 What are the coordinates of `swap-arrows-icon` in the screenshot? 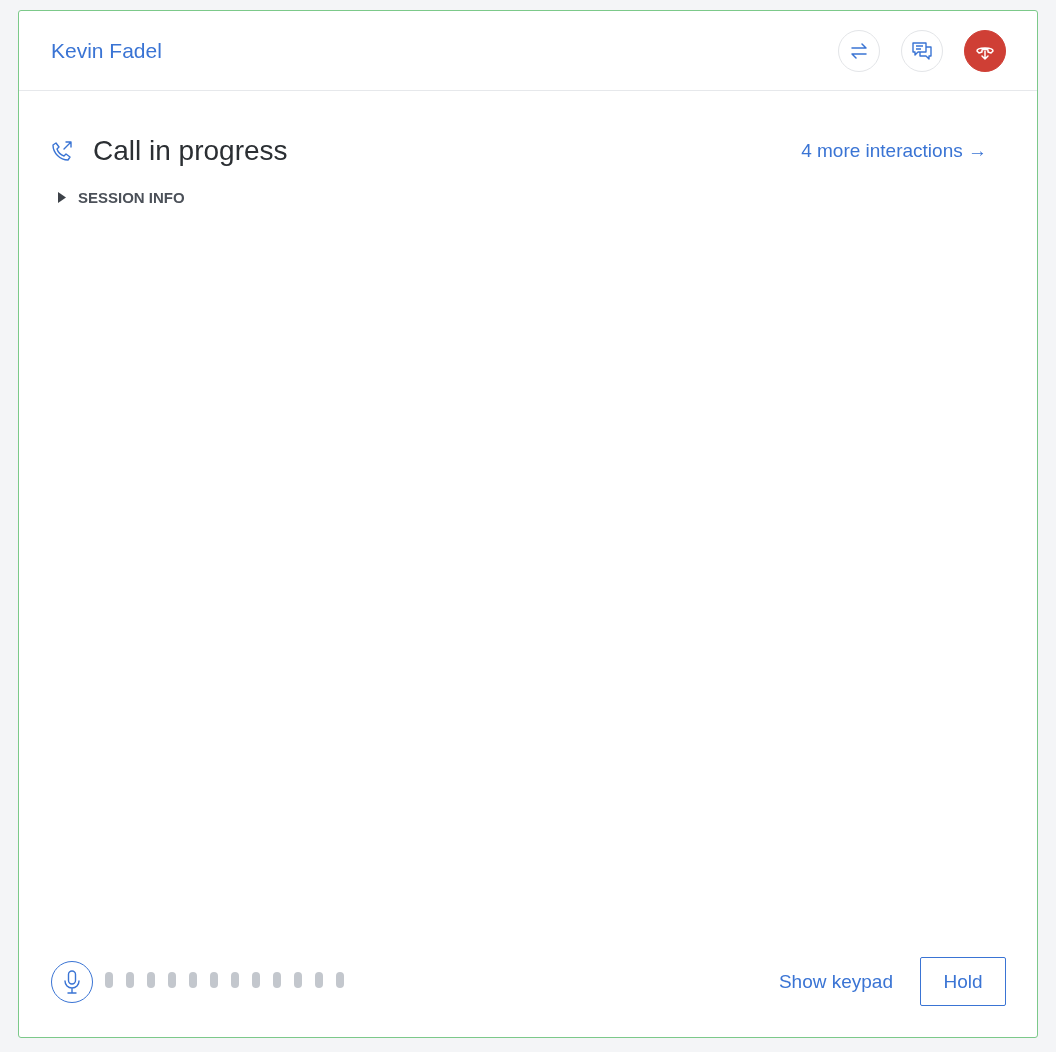 It's located at (859, 50).